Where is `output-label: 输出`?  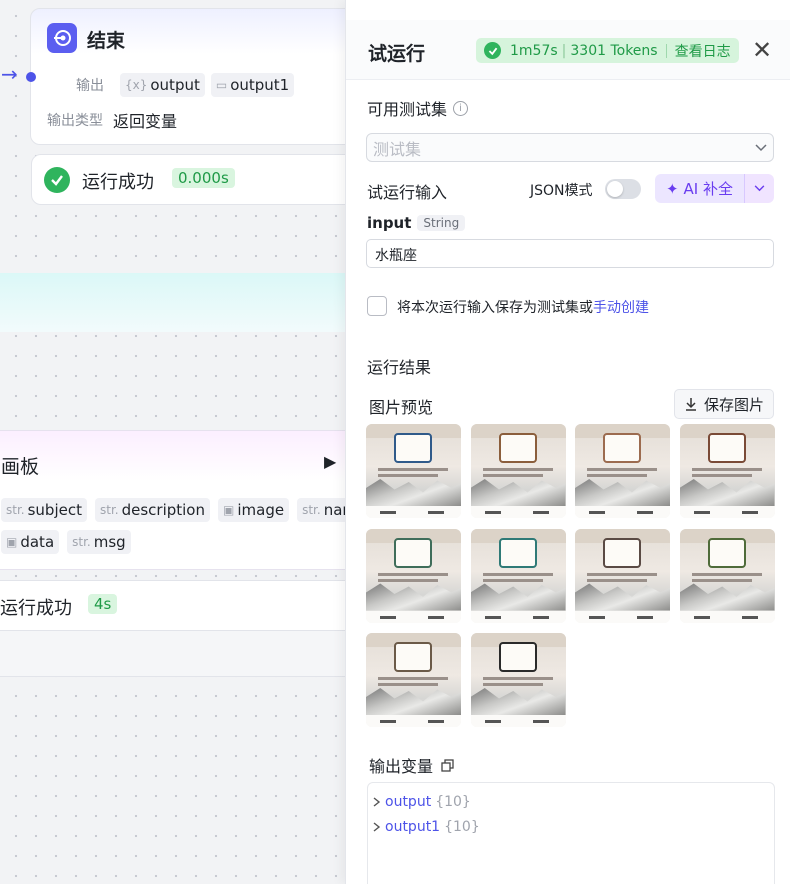 output-label: 输出 is located at coordinates (90, 86).